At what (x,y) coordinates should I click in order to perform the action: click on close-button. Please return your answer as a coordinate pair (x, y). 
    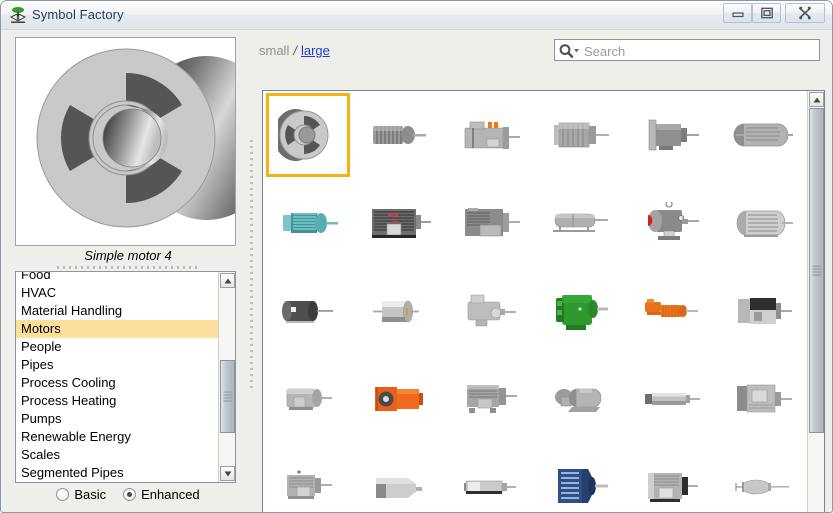
    Looking at the image, I should click on (805, 13).